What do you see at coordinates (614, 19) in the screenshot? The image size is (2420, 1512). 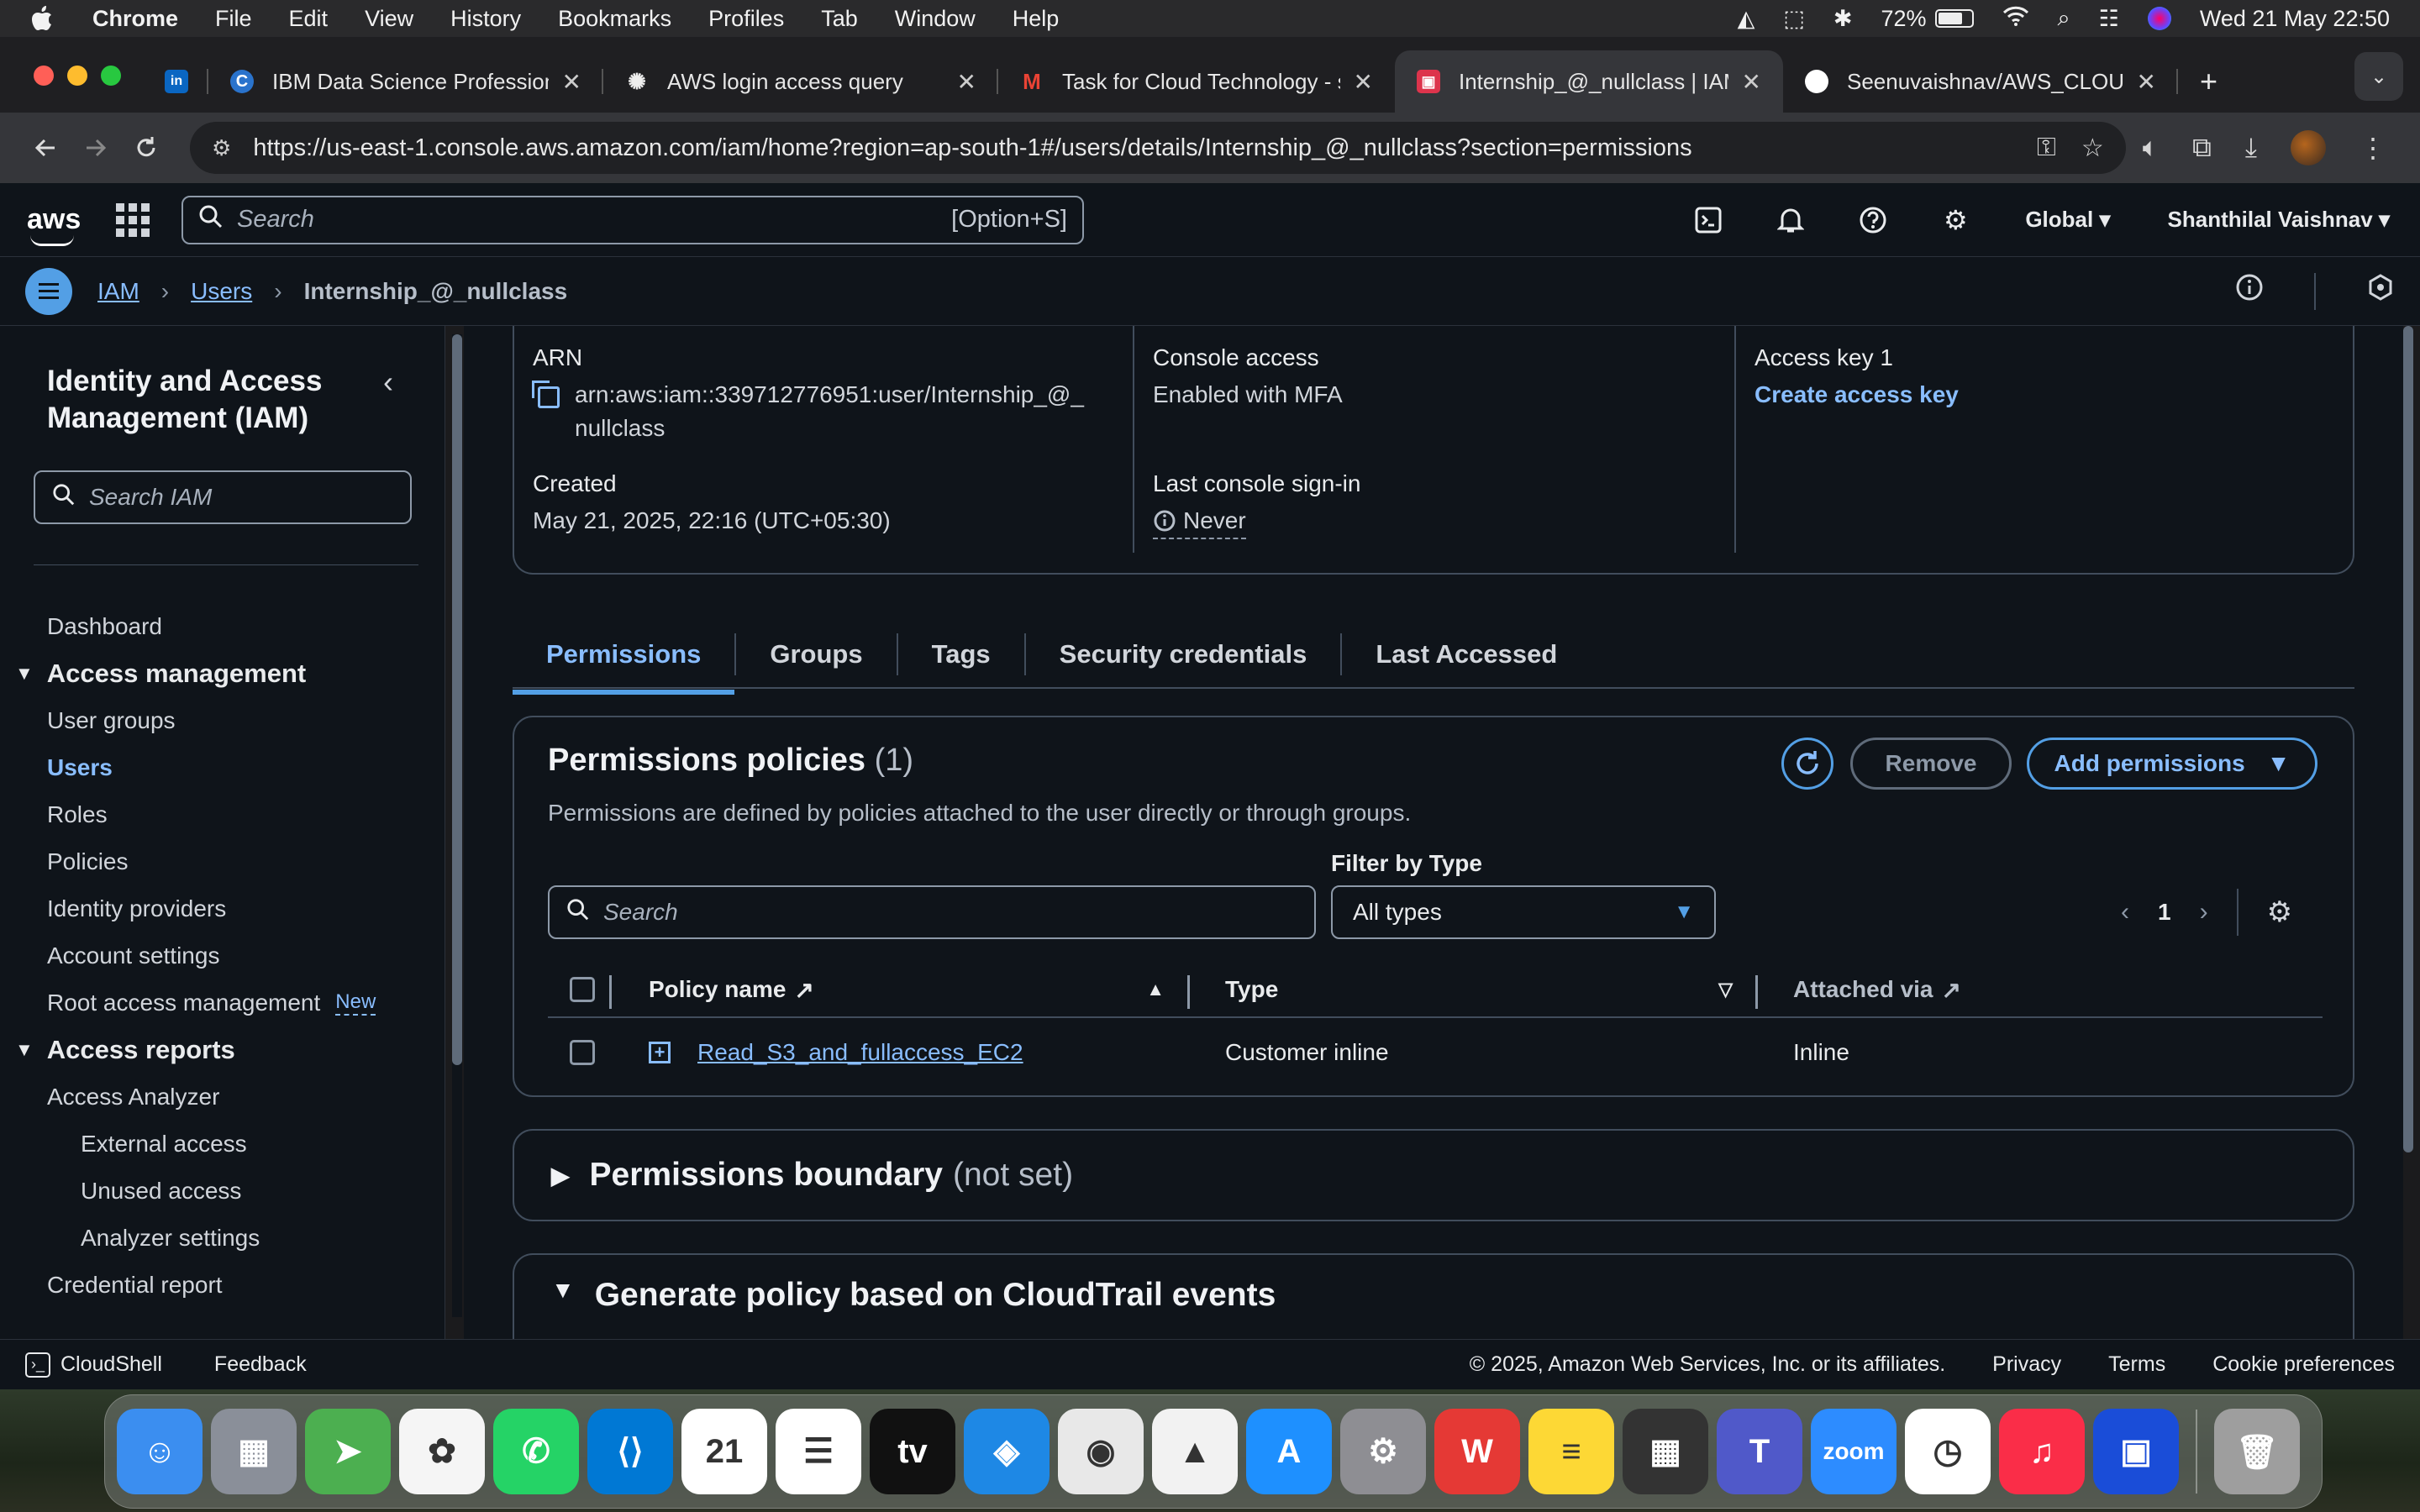 I see `menu-bookmarks: Bookmarks` at bounding box center [614, 19].